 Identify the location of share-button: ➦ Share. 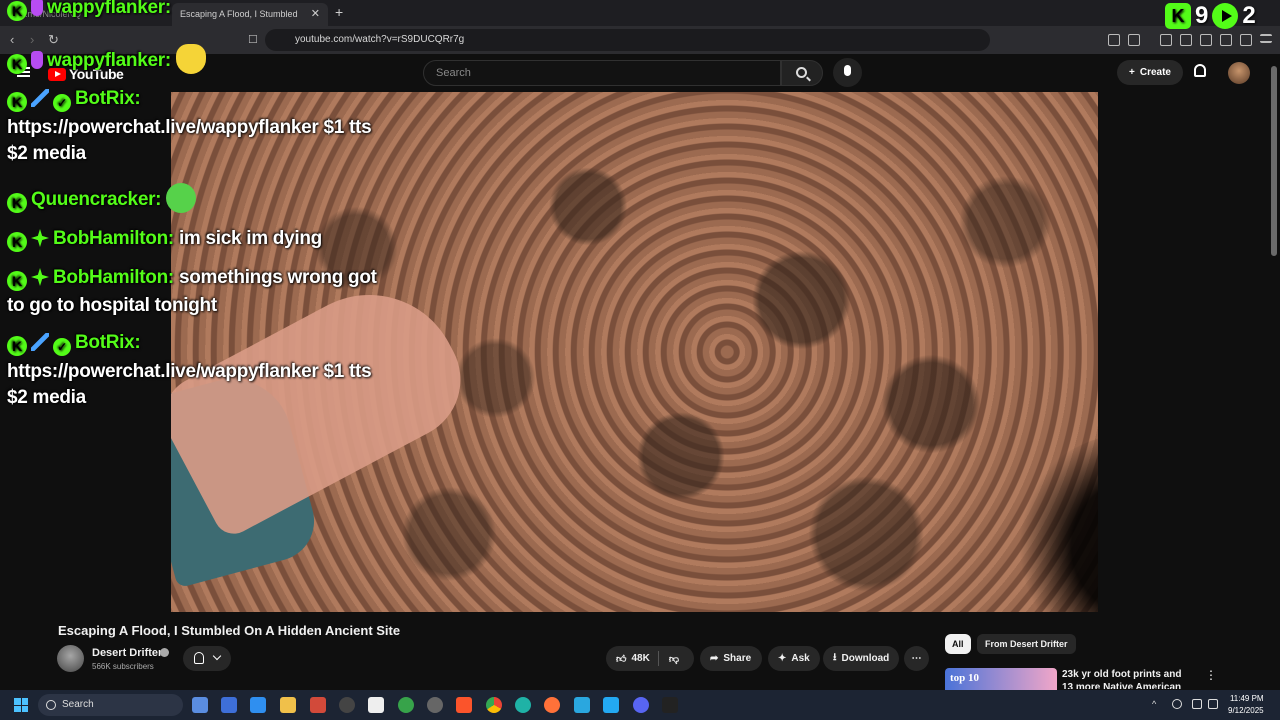
(731, 658).